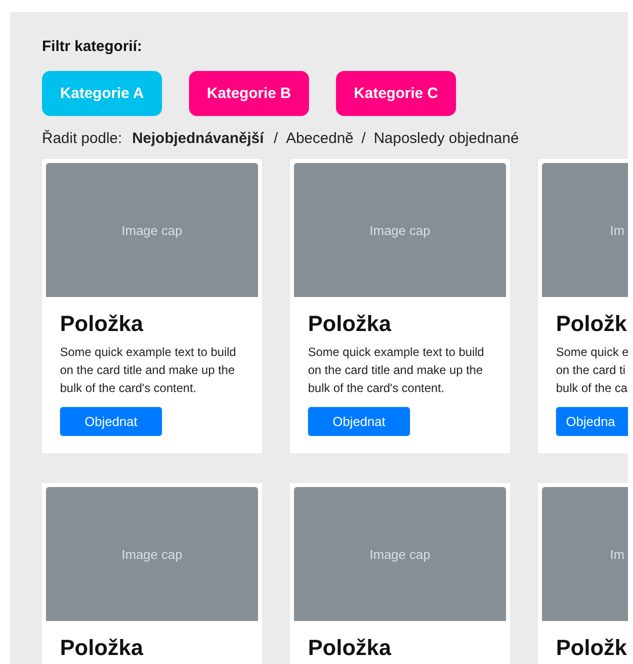  I want to click on sort-option-link: Naposledy objednané, so click(446, 138).